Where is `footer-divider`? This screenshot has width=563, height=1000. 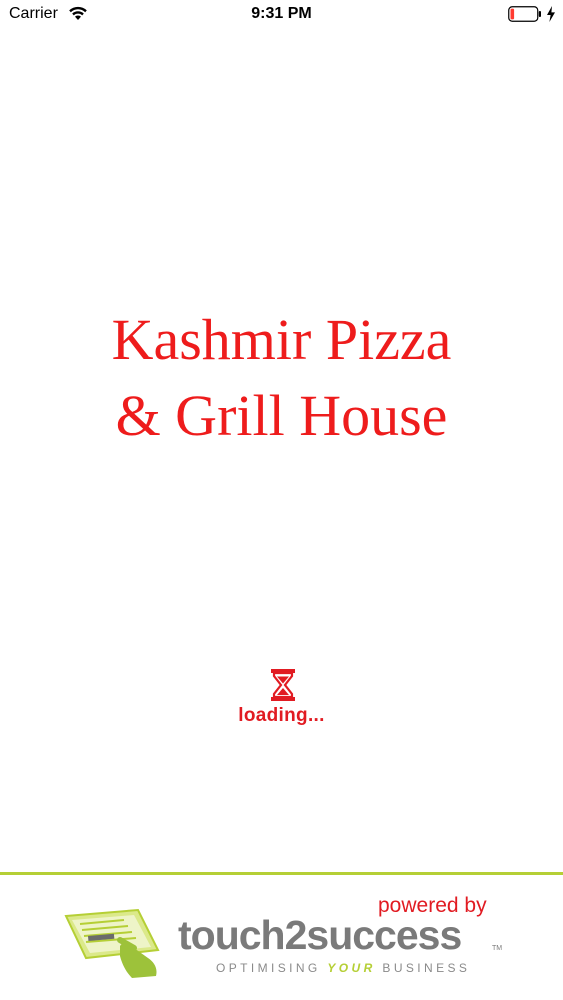
footer-divider is located at coordinates (281, 873).